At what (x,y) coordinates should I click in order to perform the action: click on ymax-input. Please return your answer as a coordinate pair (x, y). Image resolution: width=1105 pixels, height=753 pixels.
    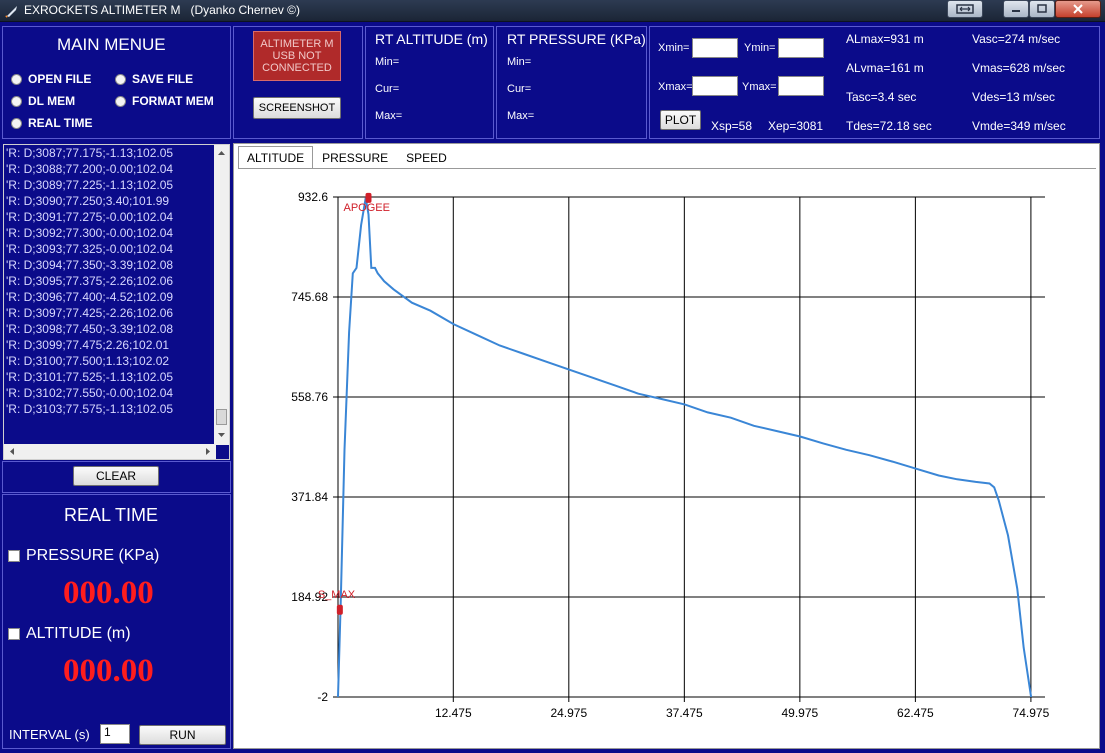
    Looking at the image, I should click on (801, 86).